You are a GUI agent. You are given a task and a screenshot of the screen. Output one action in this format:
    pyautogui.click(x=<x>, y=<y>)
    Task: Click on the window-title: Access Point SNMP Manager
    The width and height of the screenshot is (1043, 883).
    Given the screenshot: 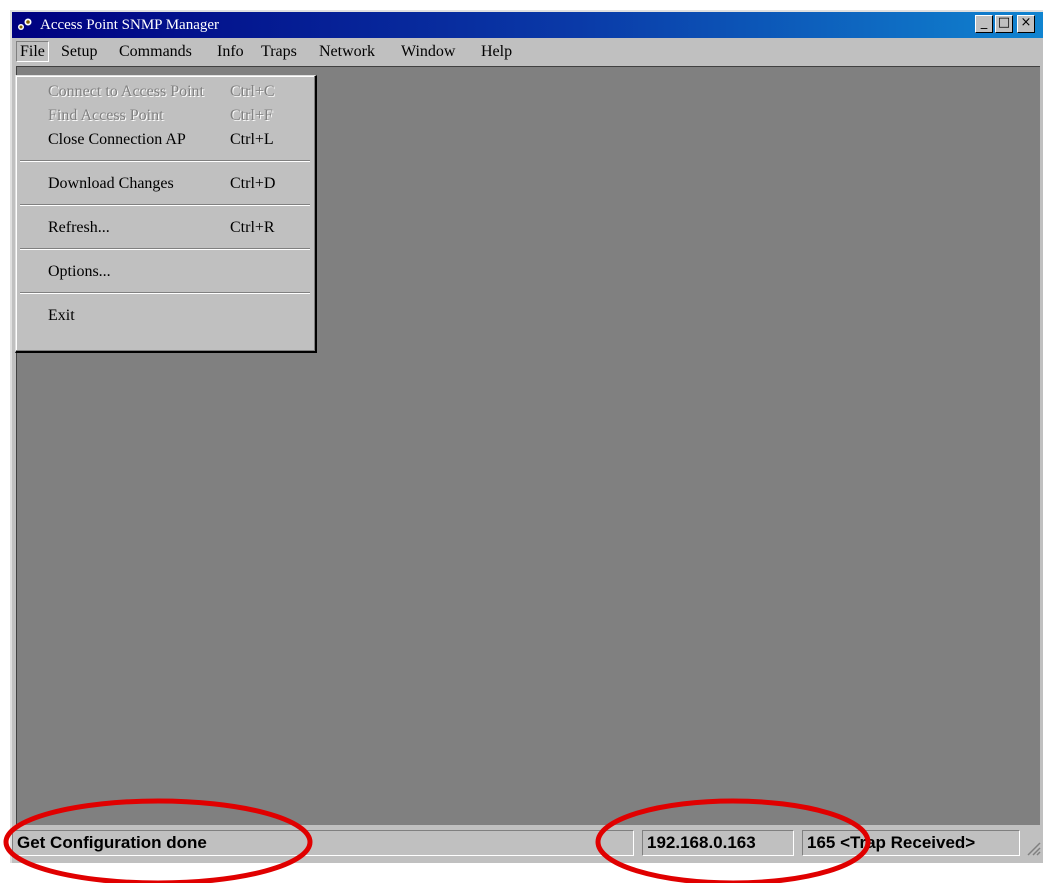 What is the action you would take?
    pyautogui.click(x=130, y=25)
    